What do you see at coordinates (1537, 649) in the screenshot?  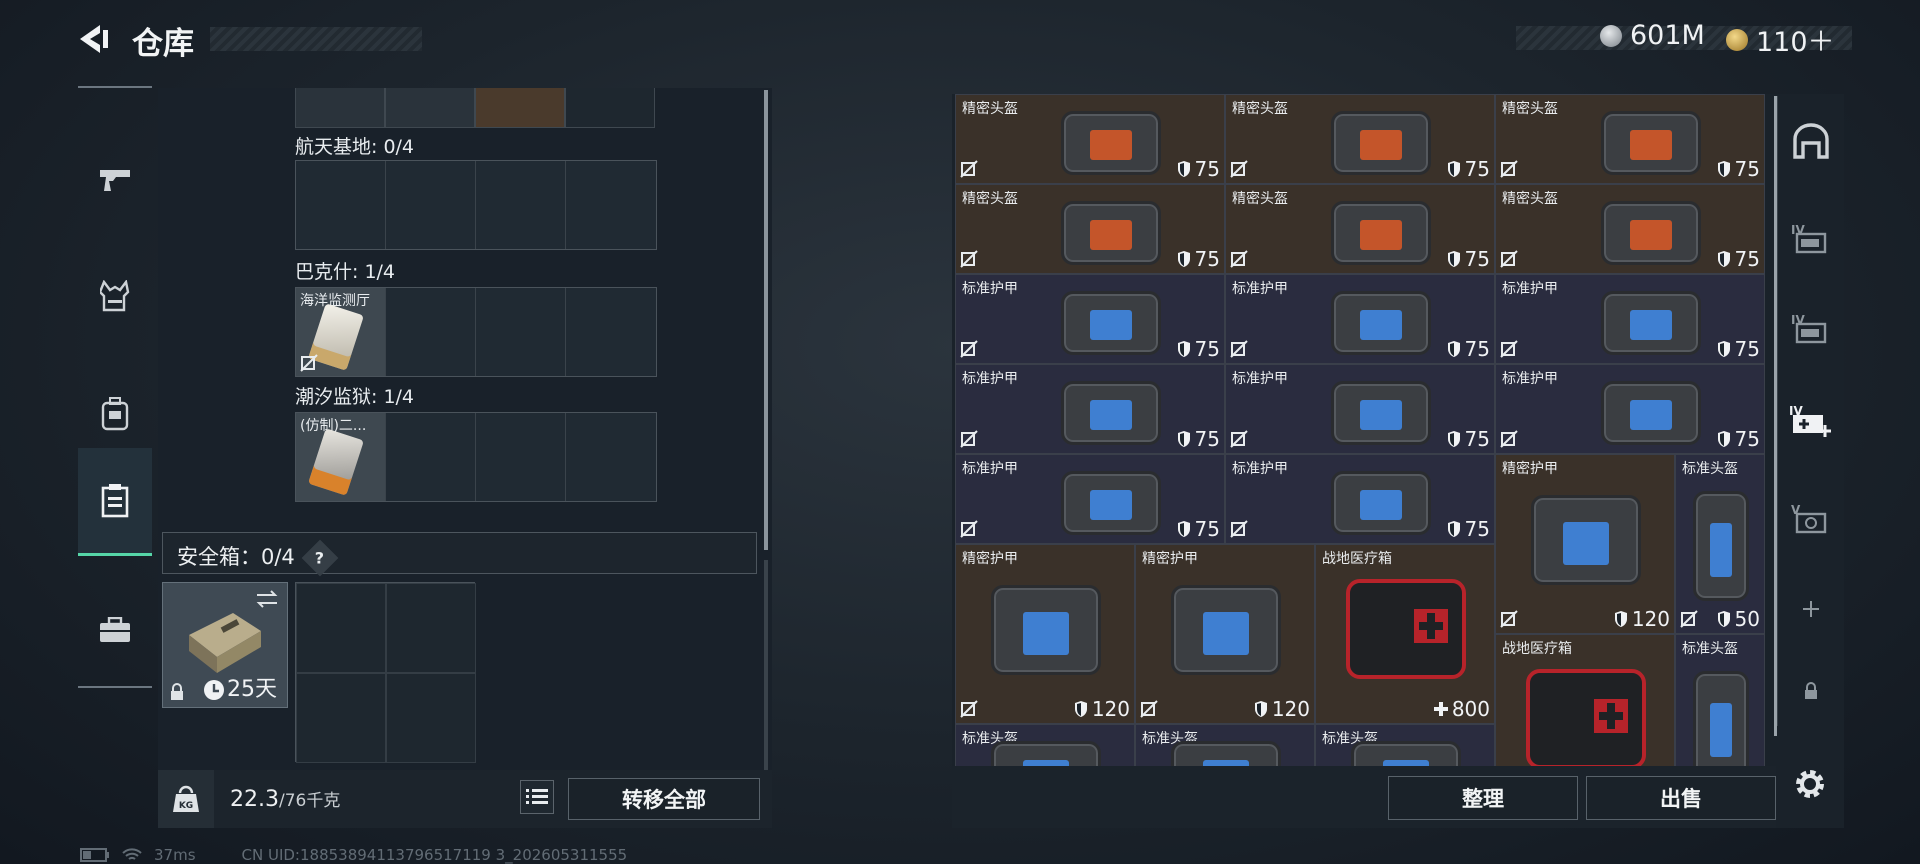 I see `item-name: 战地医疗箱` at bounding box center [1537, 649].